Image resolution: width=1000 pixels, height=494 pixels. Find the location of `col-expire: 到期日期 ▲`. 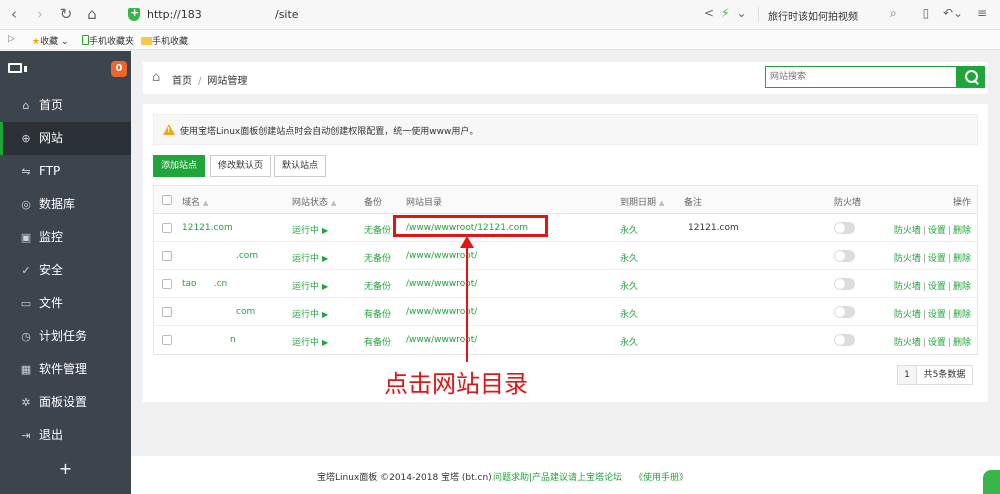

col-expire: 到期日期 ▲ is located at coordinates (642, 201).